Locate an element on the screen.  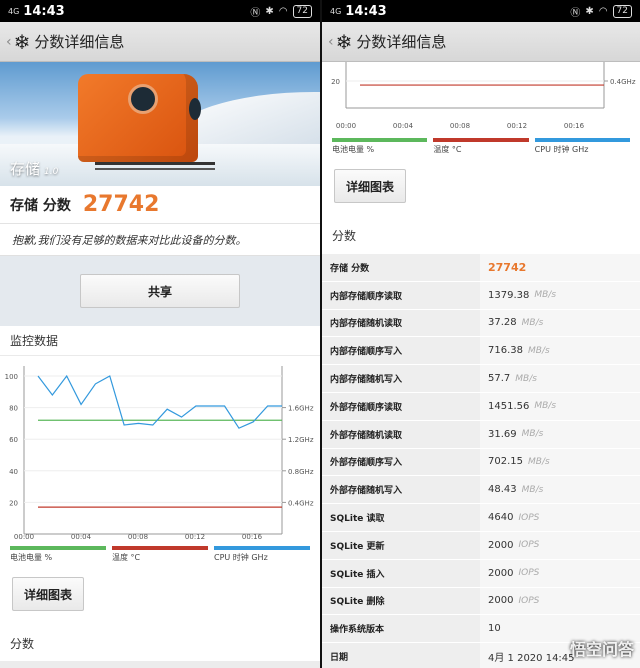
row-value-cell: 2000 IOPS is located at coordinates (560, 573).